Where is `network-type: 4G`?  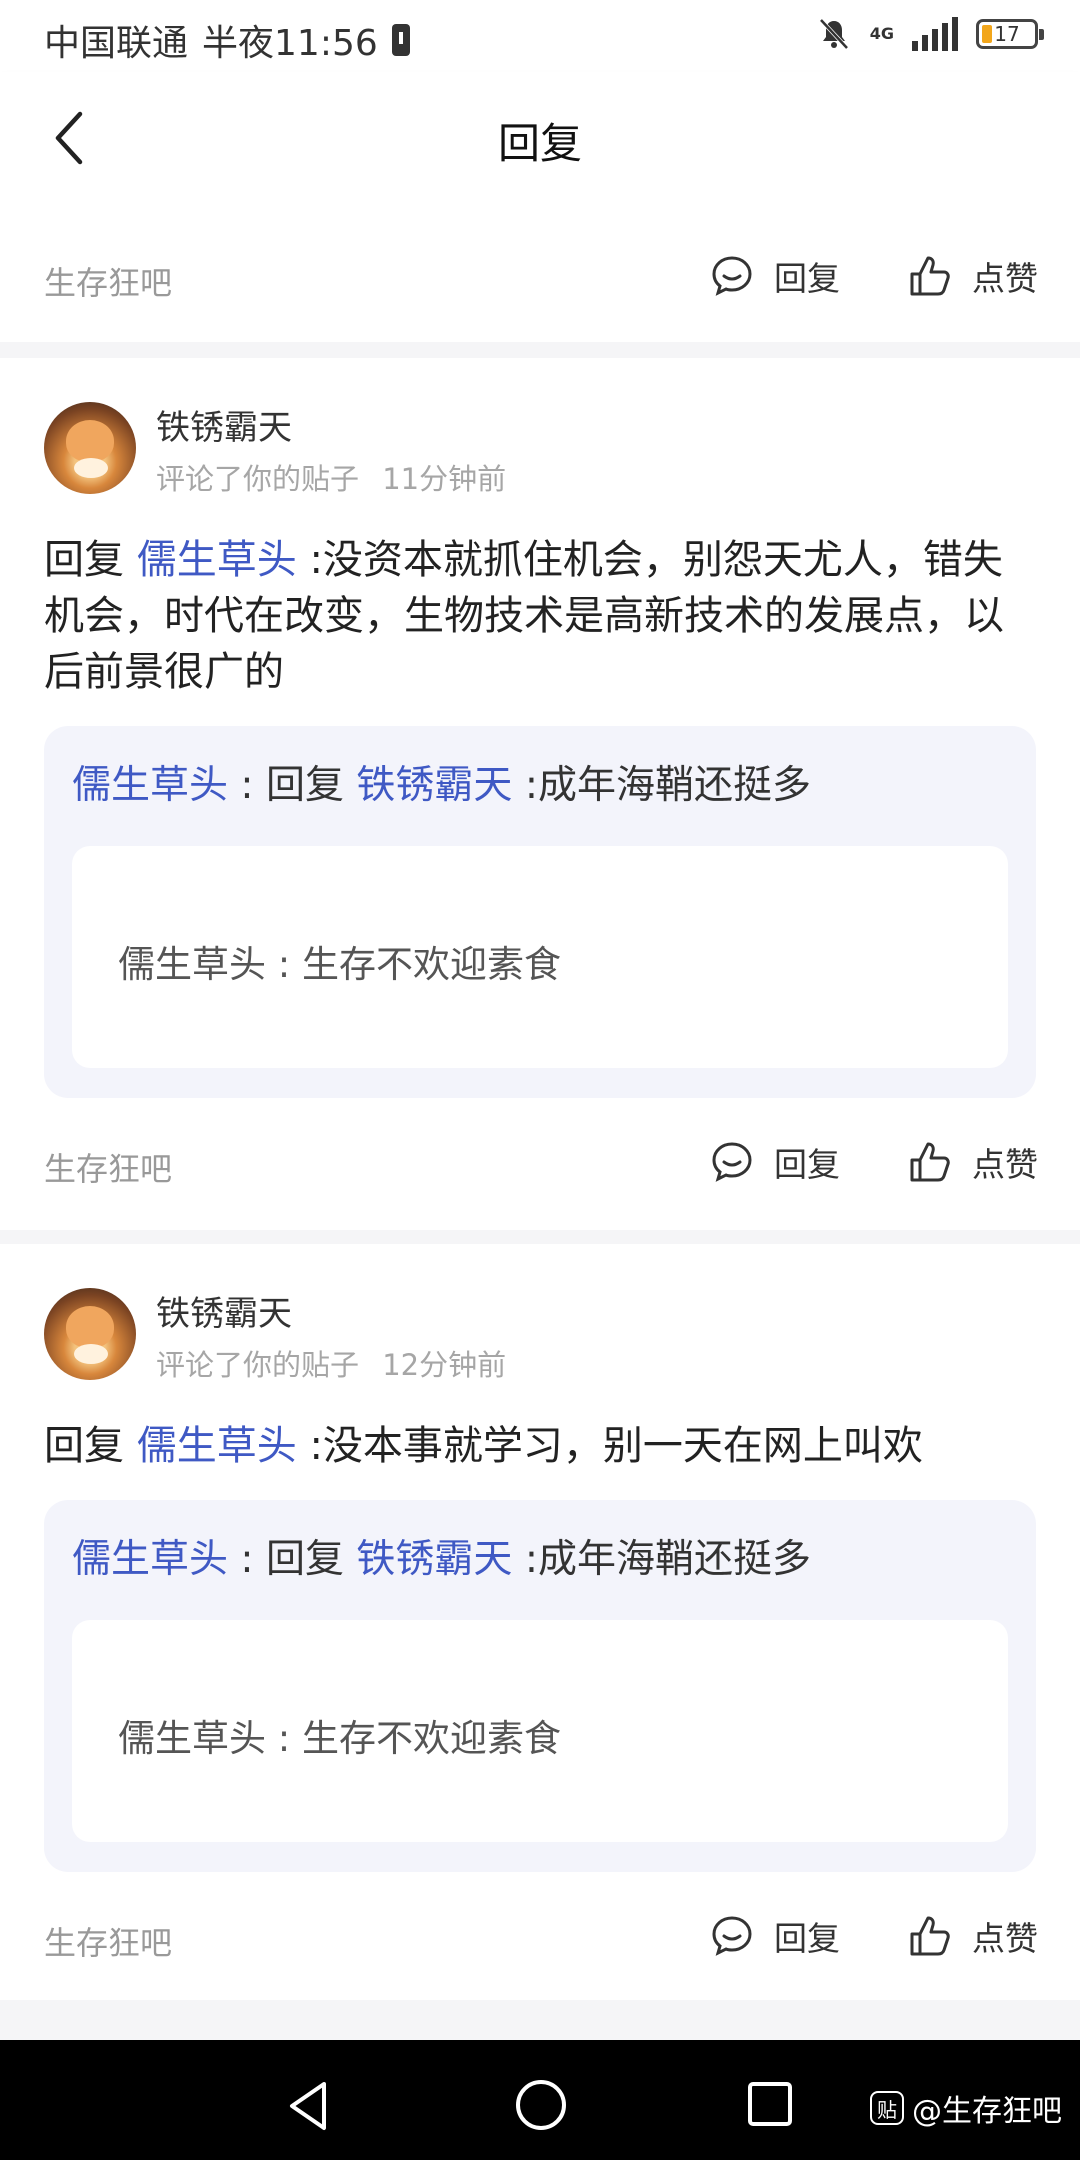 network-type: 4G is located at coordinates (881, 33).